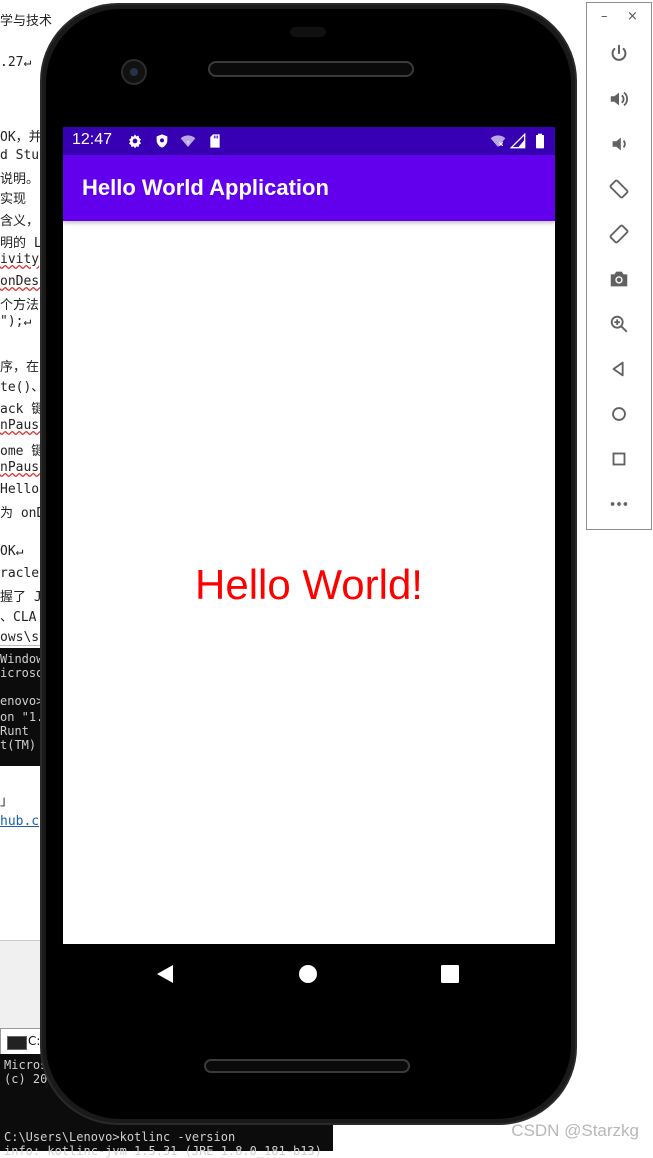 This screenshot has height=1158, width=653. I want to click on document-line: 说明。, so click(20, 179).